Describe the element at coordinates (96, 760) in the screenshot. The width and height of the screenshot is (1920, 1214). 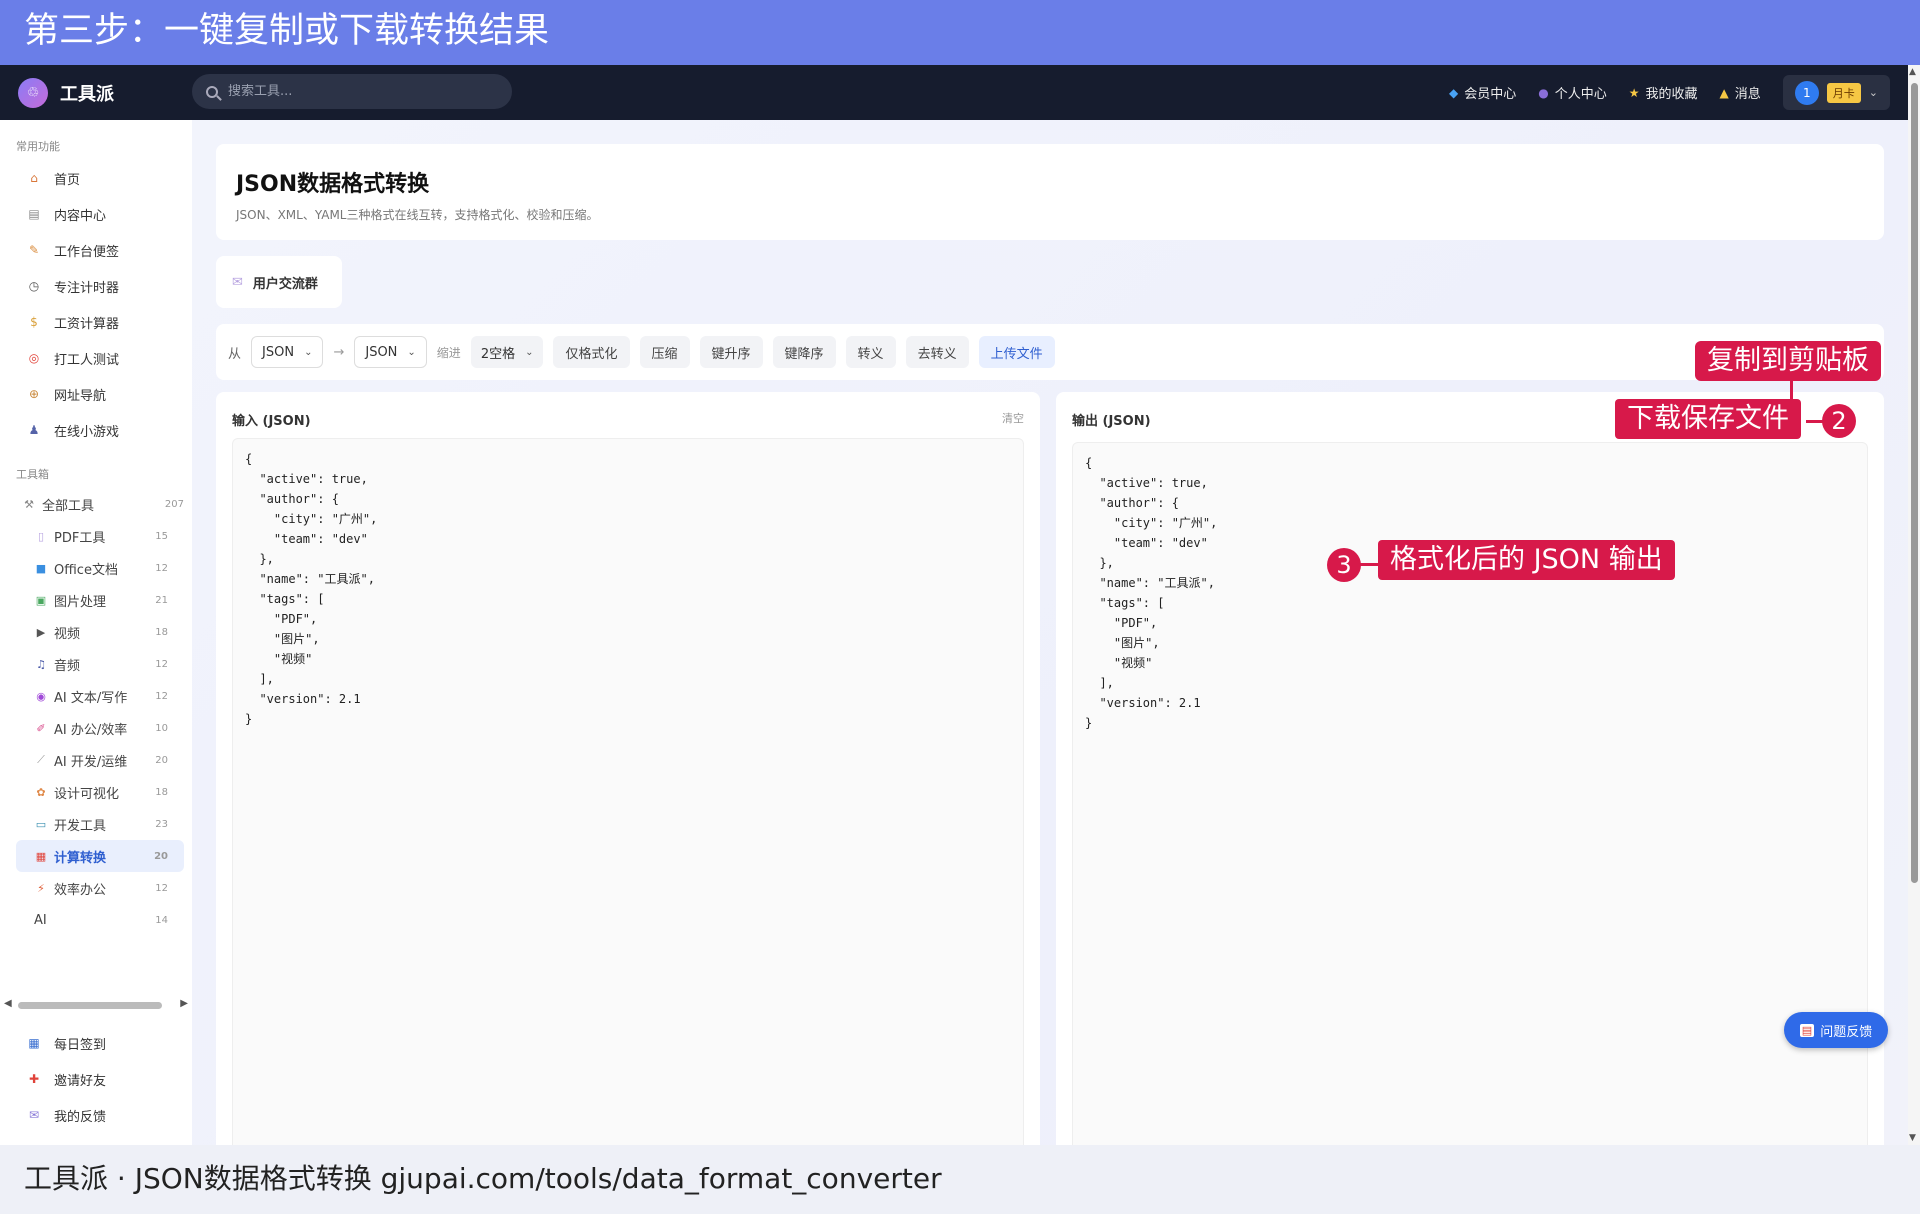
I see `sidebar-item-ai-dev: ⟋ AI 开发/运维 20` at that location.